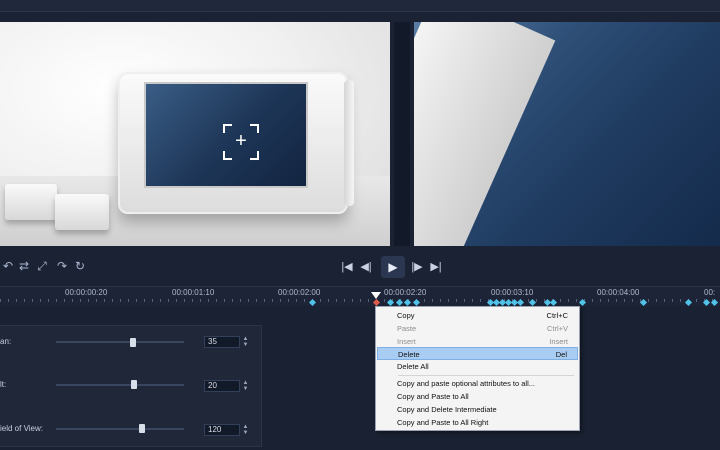 The height and width of the screenshot is (450, 720). What do you see at coordinates (222, 386) in the screenshot?
I see `tilt-value-field: 20` at bounding box center [222, 386].